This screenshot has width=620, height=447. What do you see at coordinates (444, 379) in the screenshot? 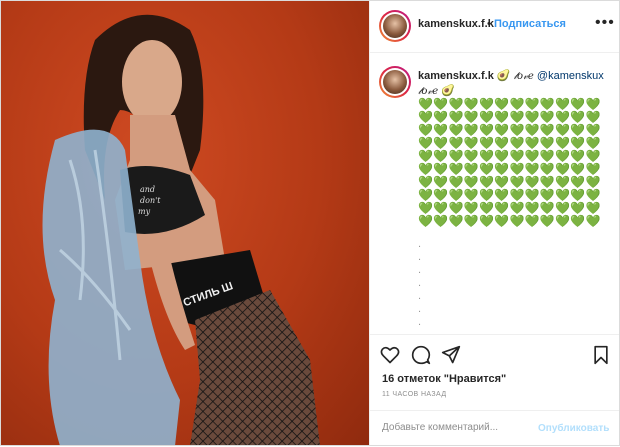
I see `likes-count: 16 отметок "Нравится"` at bounding box center [444, 379].